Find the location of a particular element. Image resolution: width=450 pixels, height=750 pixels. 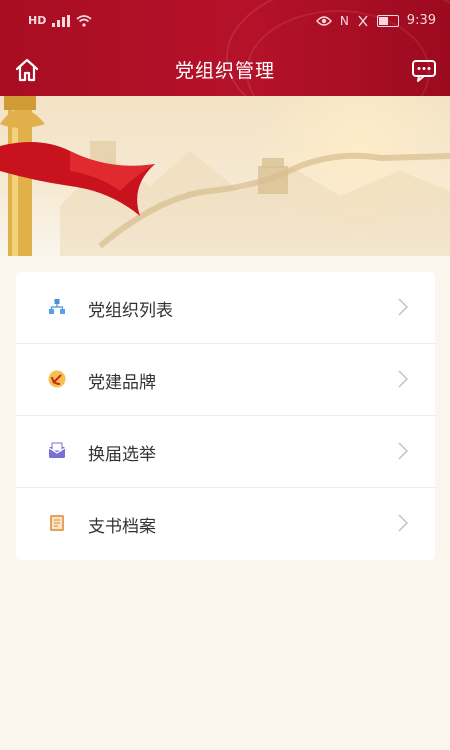

menu-item-label: 党组织列表 is located at coordinates (130, 311).